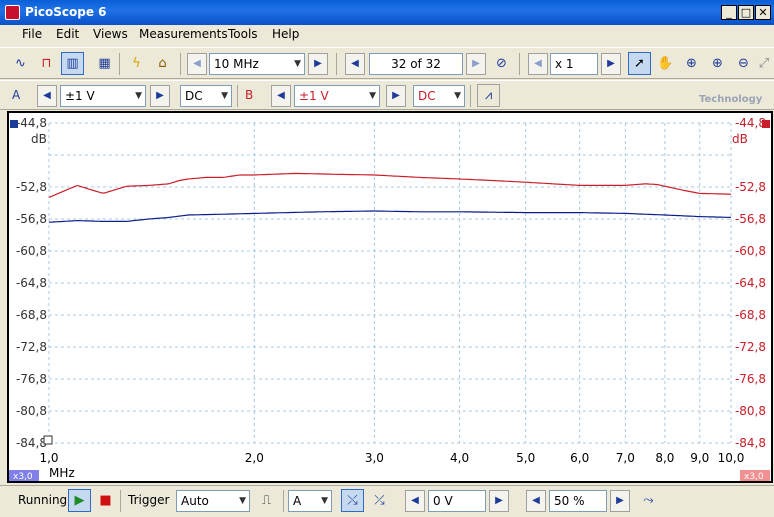 This screenshot has width=774, height=517. Describe the element at coordinates (310, 501) in the screenshot. I see `trigger-source-select: A ▼` at that location.